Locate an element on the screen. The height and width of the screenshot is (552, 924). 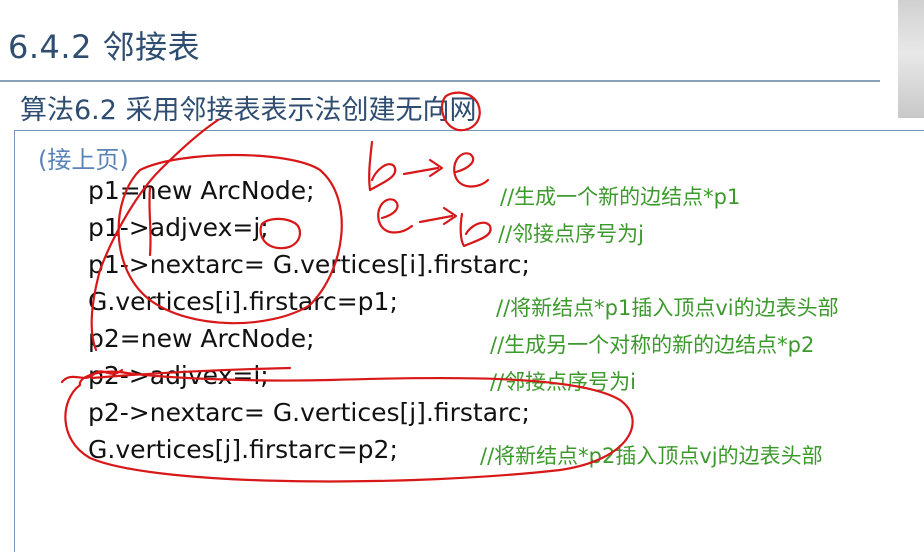
code-line-8: G.vertices[j].firstarc=p2; is located at coordinates (243, 449).